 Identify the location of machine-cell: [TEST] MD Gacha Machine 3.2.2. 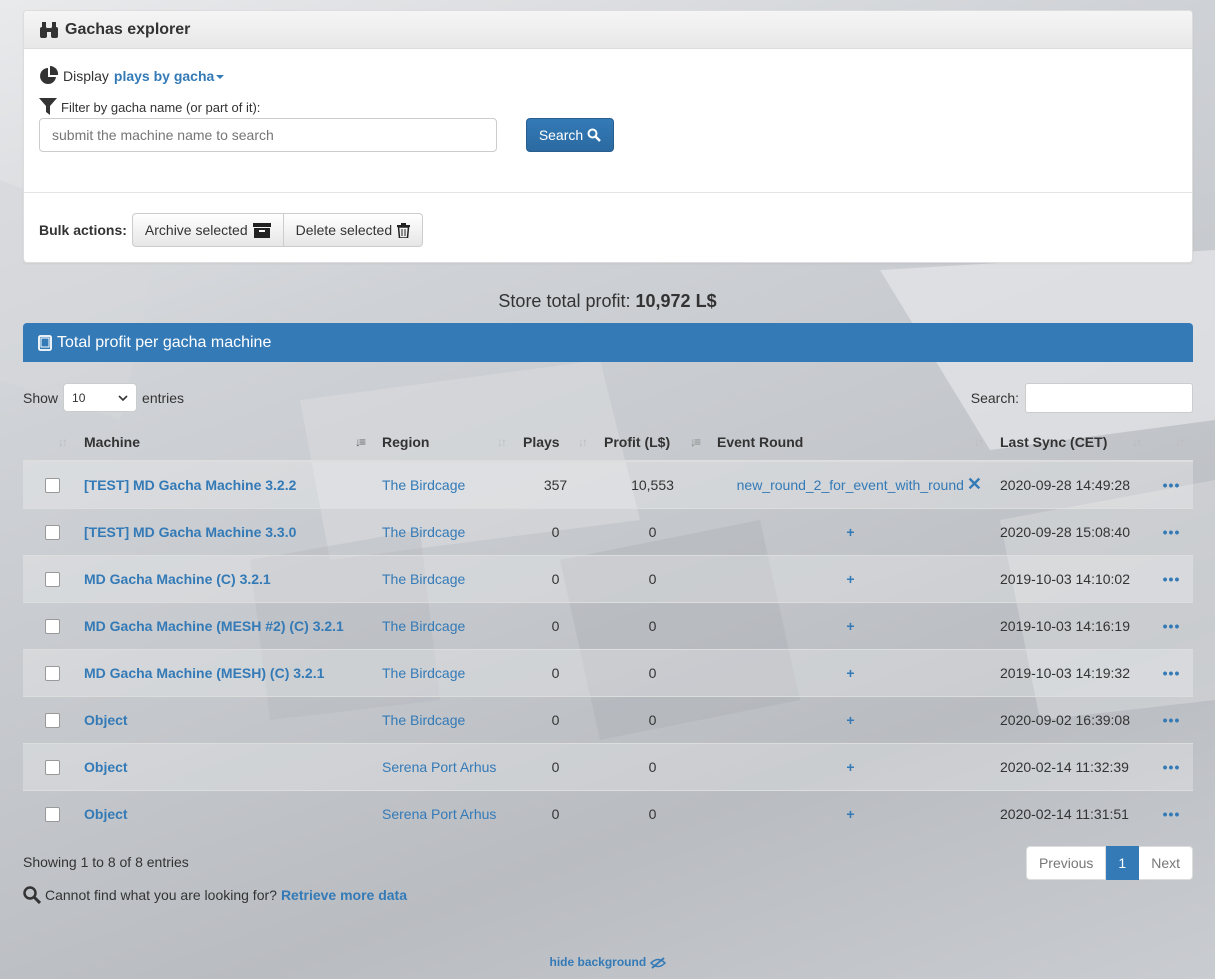
(225, 484).